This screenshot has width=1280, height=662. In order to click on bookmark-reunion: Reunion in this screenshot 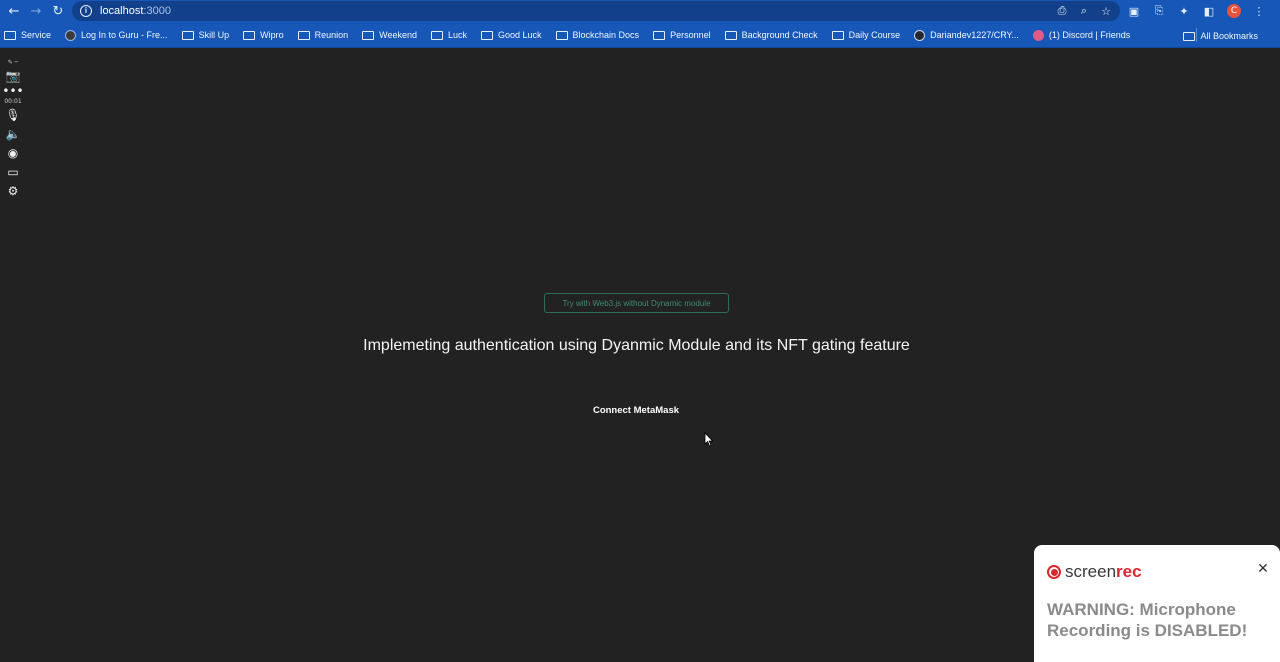, I will do `click(326, 35)`.